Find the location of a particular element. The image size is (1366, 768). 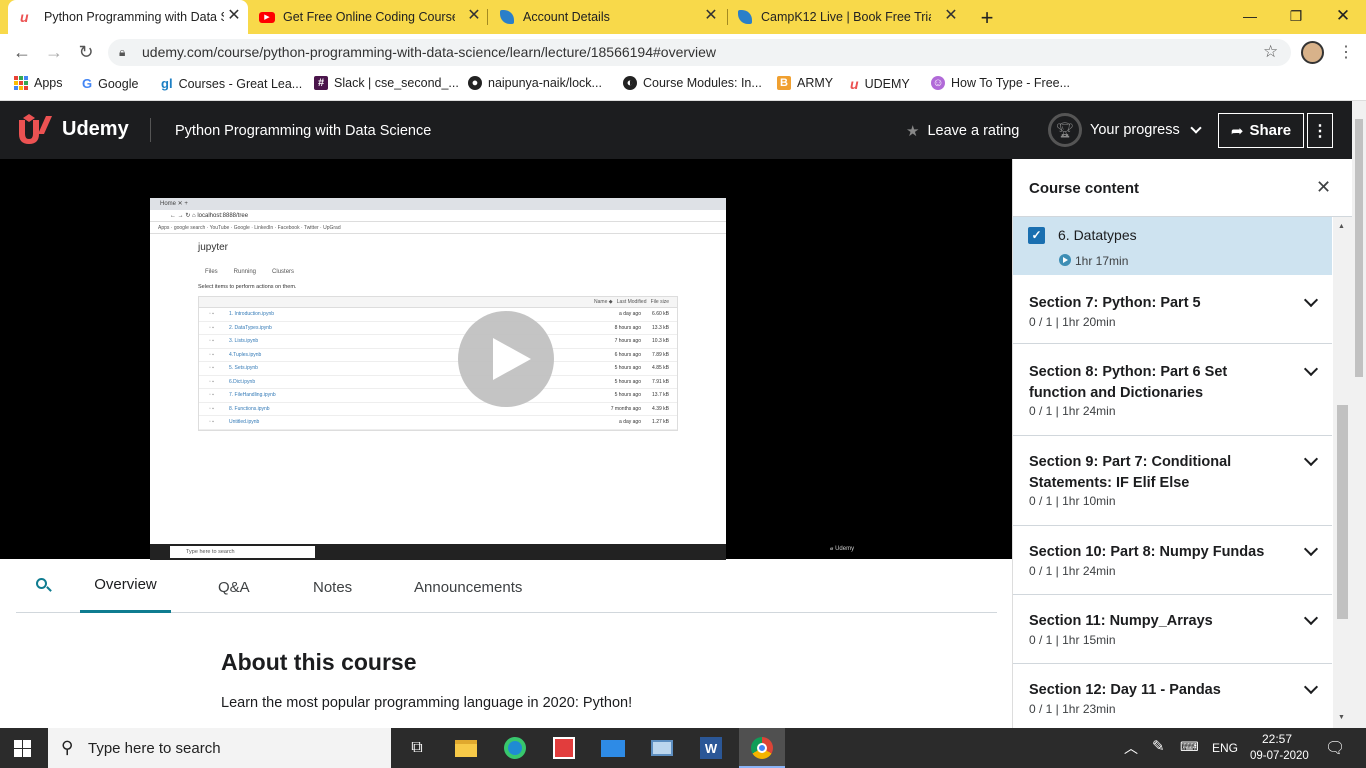

github-icon: ● is located at coordinates (475, 83).